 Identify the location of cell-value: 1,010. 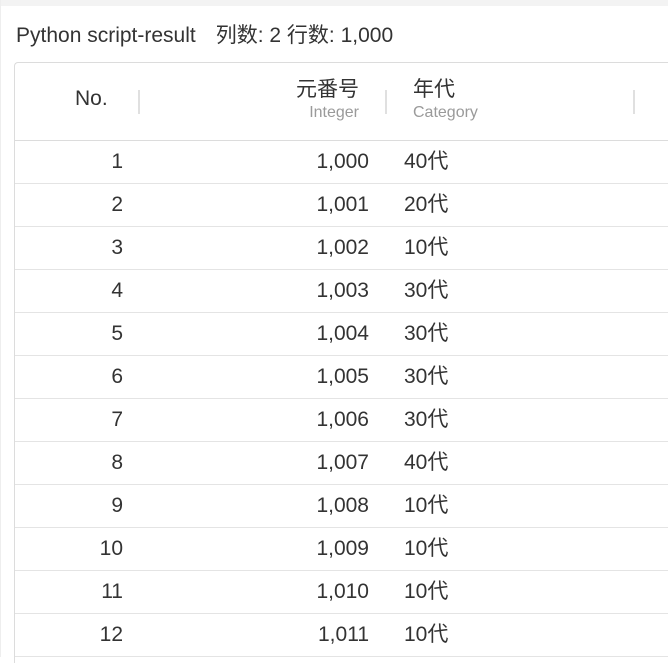
(342, 591).